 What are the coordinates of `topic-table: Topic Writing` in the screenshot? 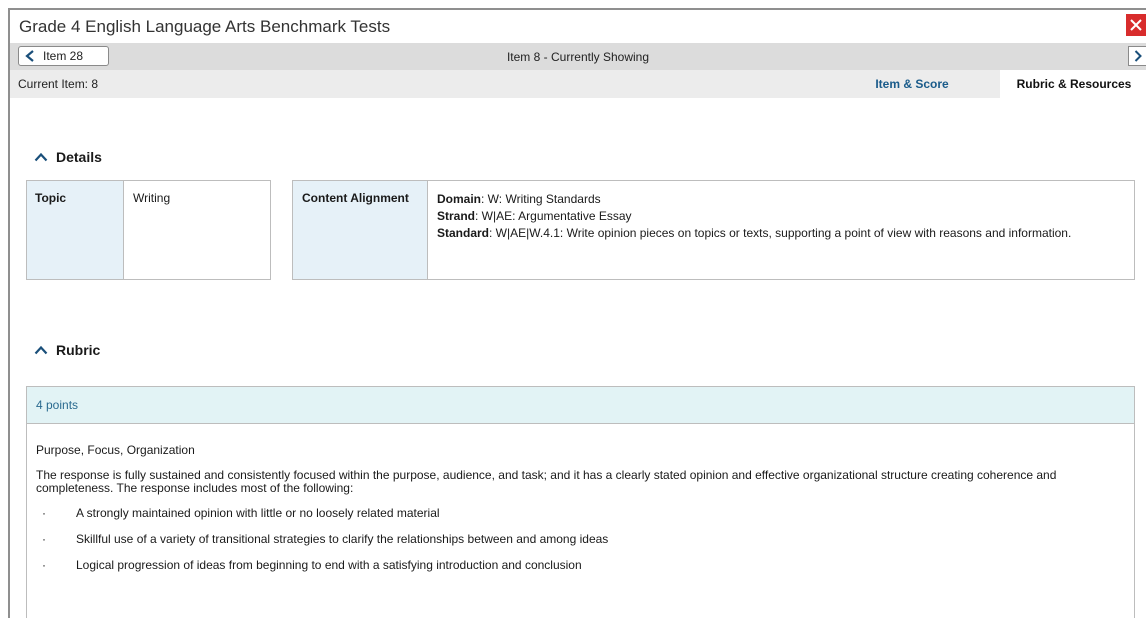 It's located at (148, 230).